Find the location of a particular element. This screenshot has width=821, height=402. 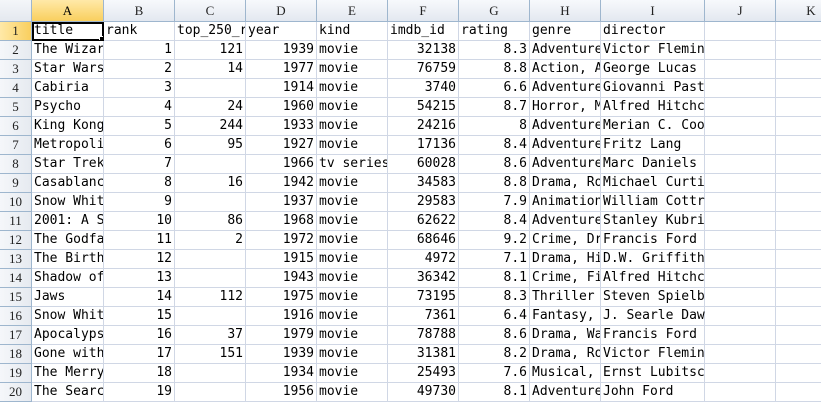

cell-I13: D.W. Griffith is located at coordinates (653, 259).